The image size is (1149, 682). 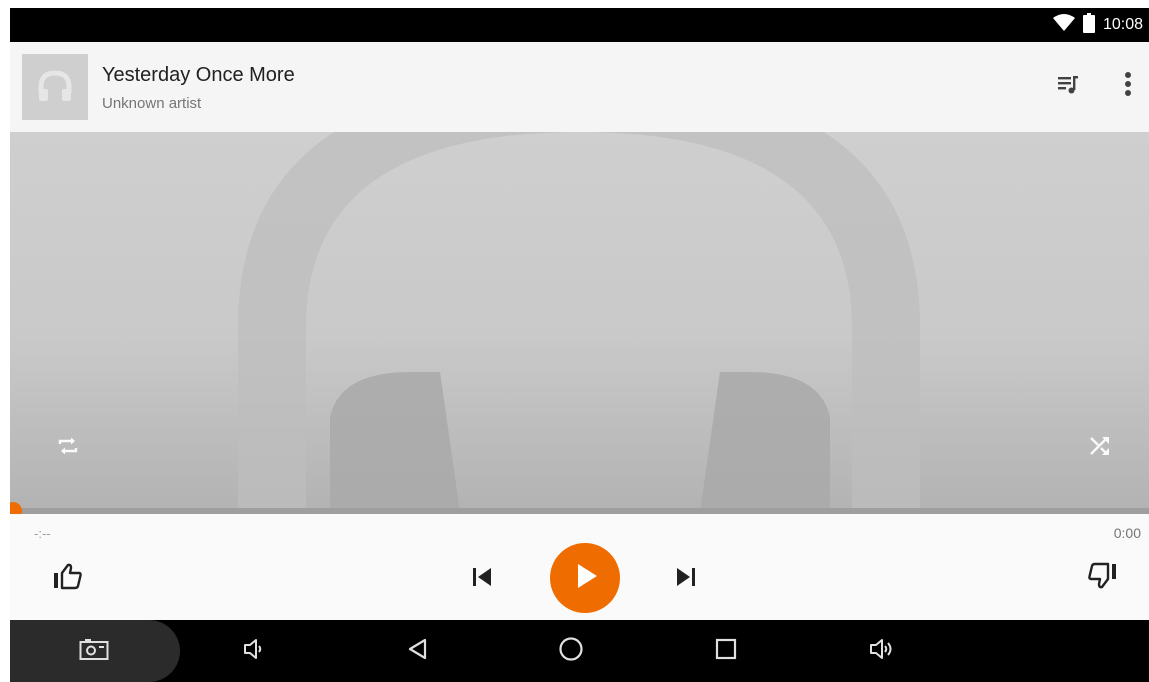 What do you see at coordinates (152, 103) in the screenshot?
I see `song-artist: Unknown artist` at bounding box center [152, 103].